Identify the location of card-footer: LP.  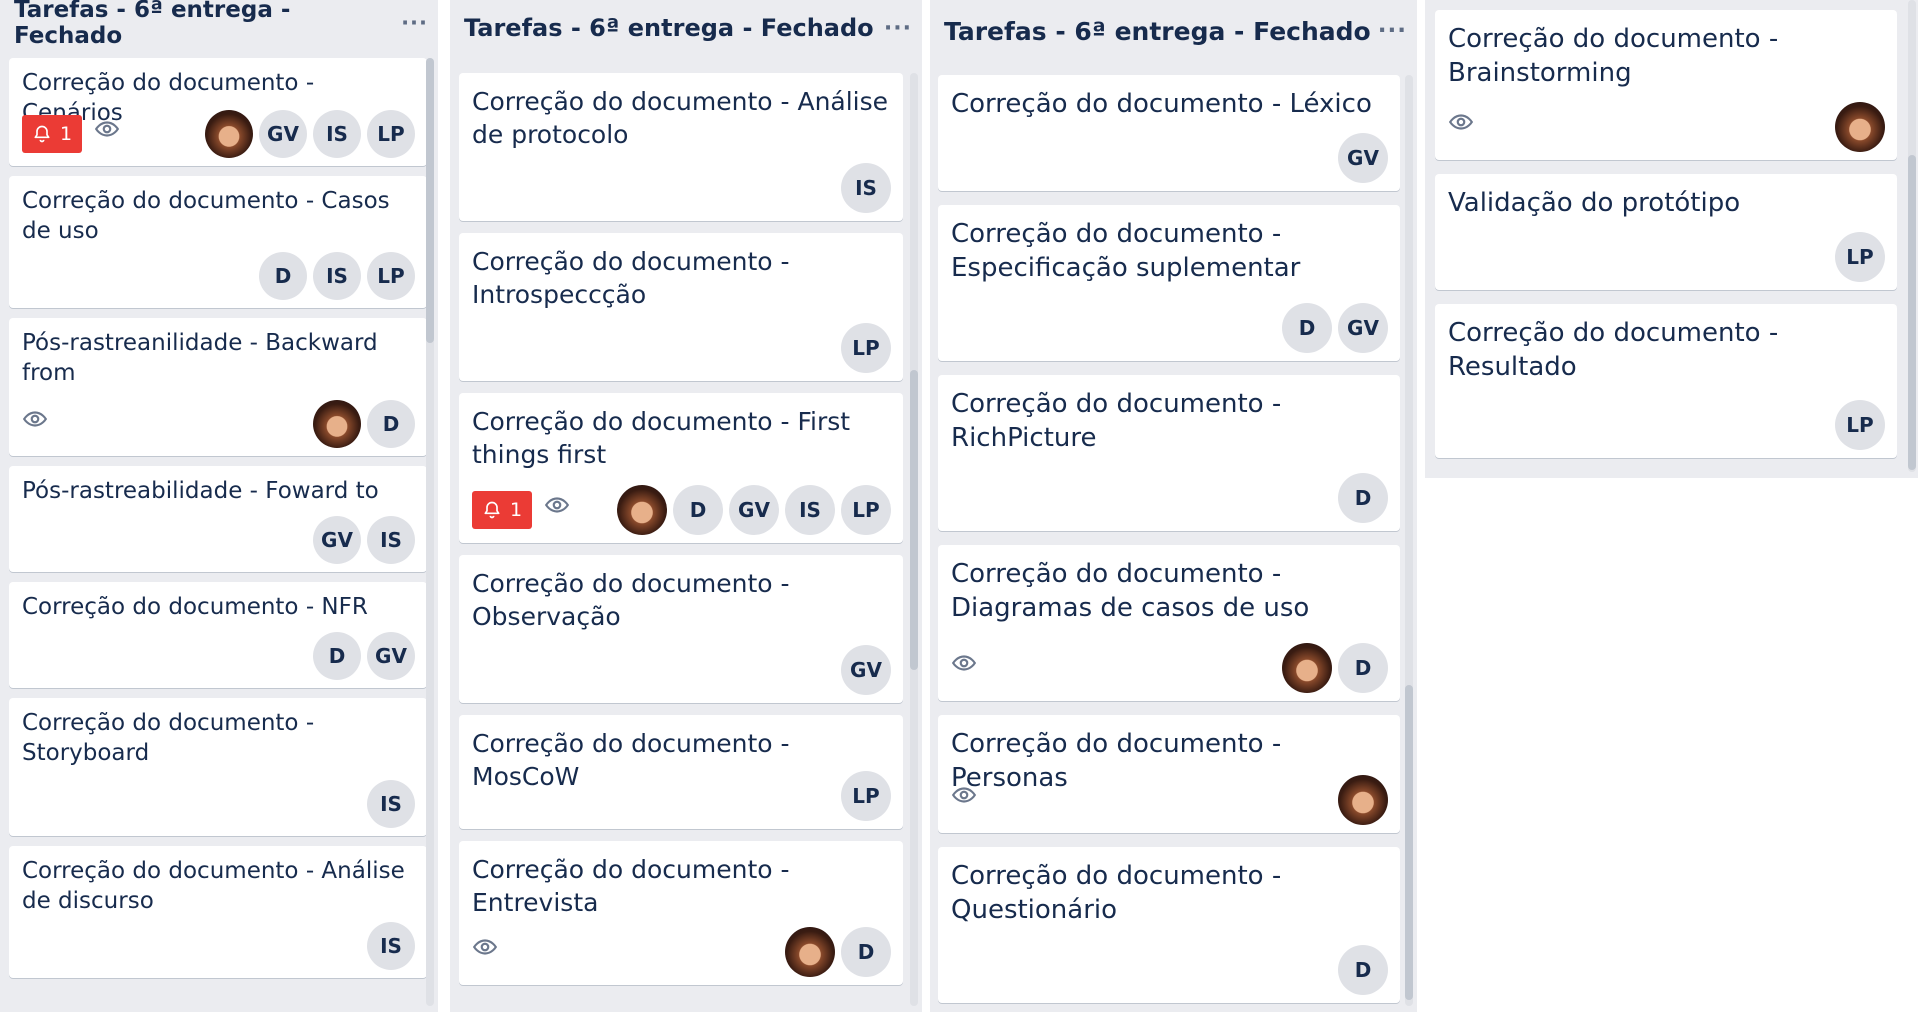
(1666, 425).